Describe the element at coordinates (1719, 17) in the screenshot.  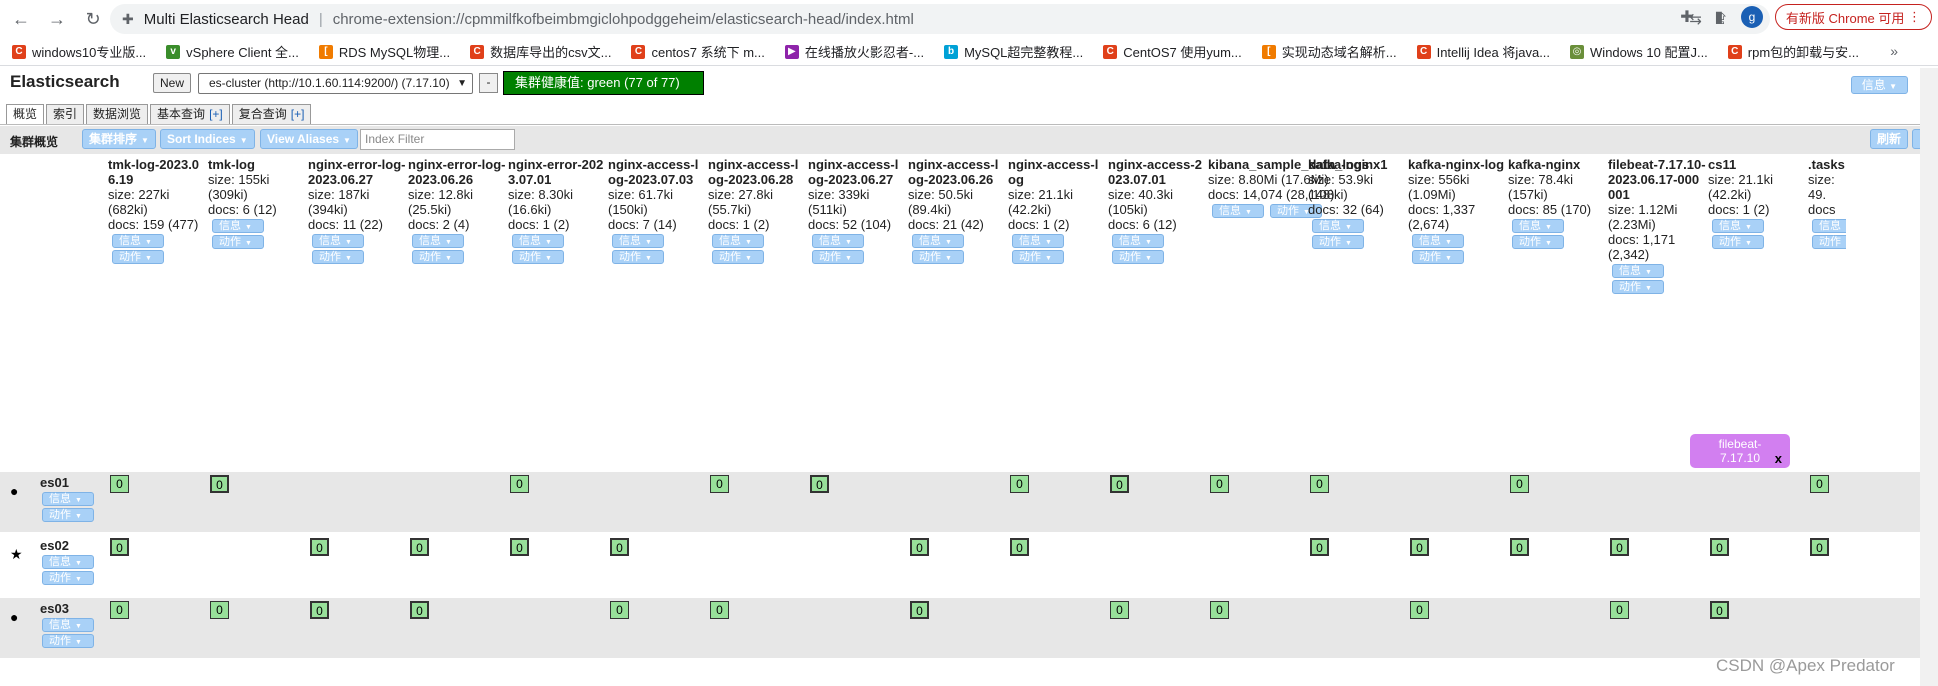
I see `sidepanel-icon: ▮` at that location.